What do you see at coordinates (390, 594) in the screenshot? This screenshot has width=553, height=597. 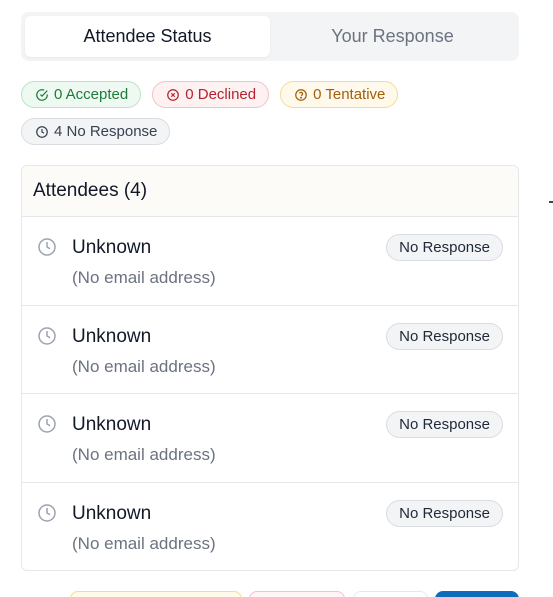 I see `secondary-action-button` at bounding box center [390, 594].